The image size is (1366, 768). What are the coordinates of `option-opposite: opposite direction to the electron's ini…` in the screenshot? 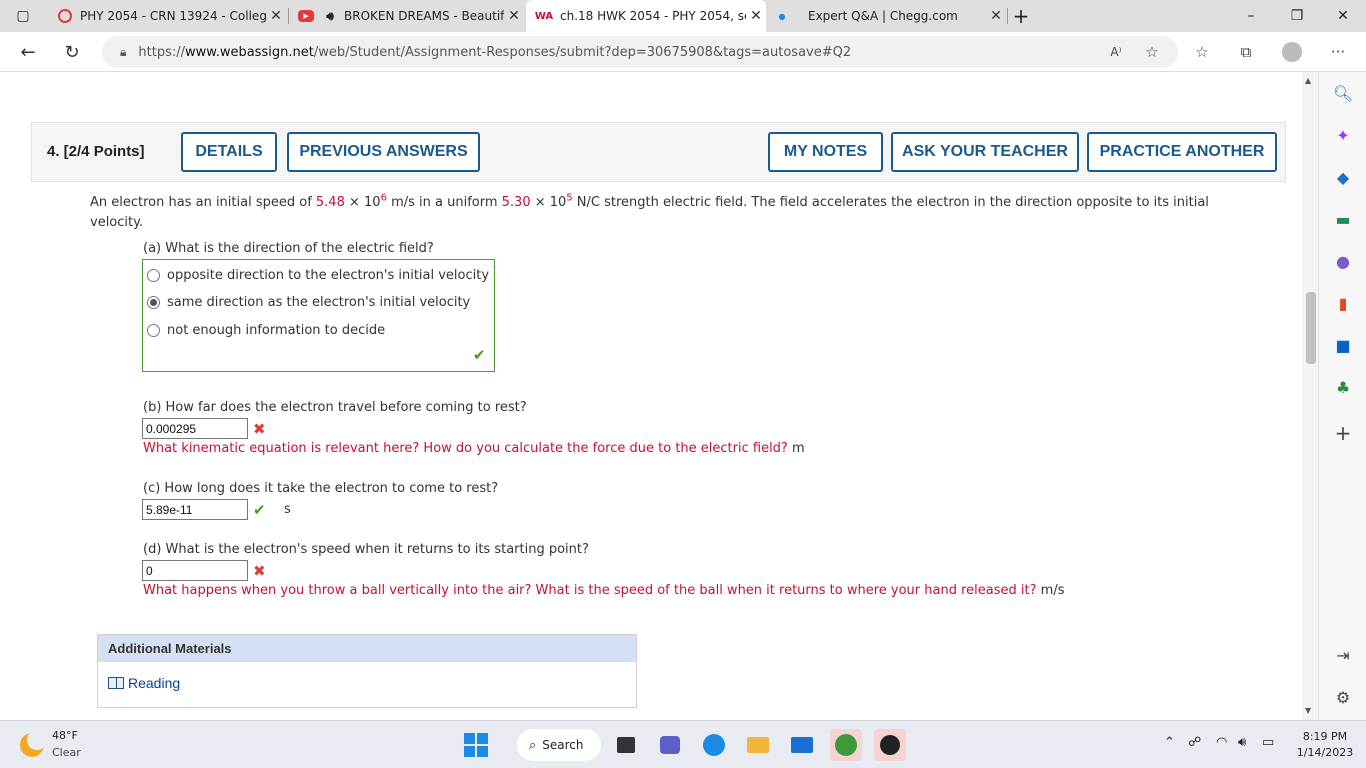 It's located at (318, 275).